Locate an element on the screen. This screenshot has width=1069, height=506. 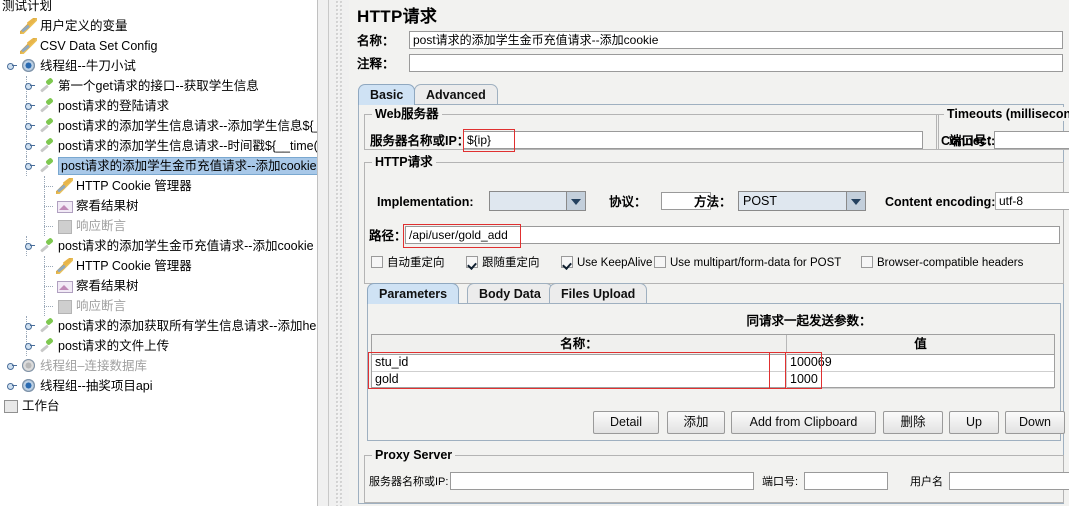
tab-parameters: Parameters is located at coordinates (413, 293).